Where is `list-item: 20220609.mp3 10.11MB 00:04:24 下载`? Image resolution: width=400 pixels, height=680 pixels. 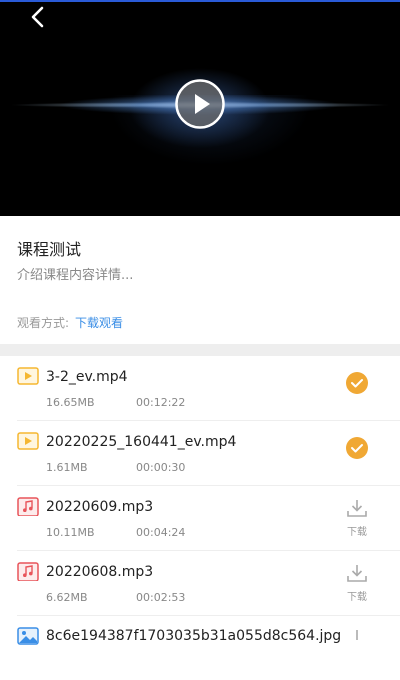 list-item: 20220609.mp3 10.11MB 00:04:24 下载 is located at coordinates (208, 518).